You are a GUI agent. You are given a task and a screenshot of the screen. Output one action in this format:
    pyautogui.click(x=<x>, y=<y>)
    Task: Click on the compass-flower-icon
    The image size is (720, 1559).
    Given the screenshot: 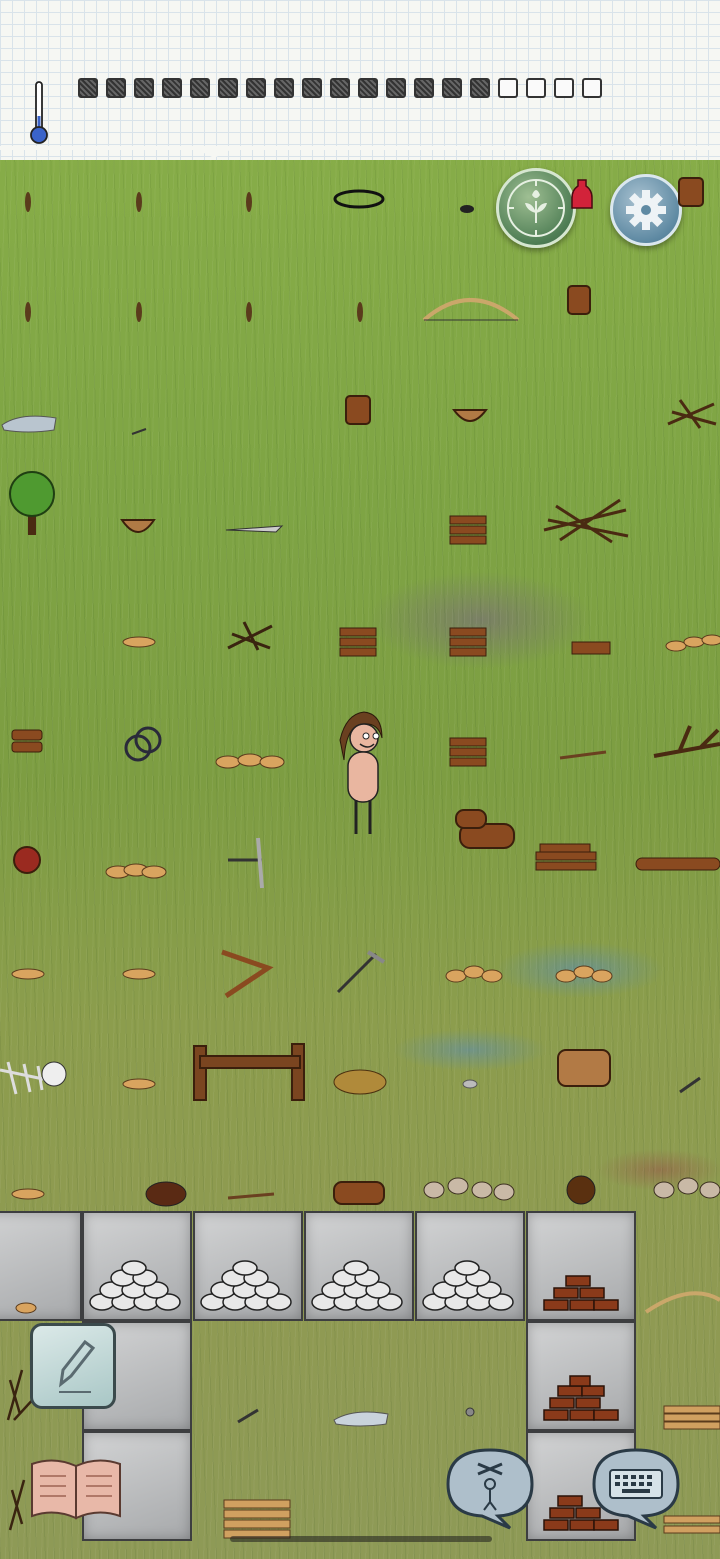 What is the action you would take?
    pyautogui.click(x=536, y=208)
    